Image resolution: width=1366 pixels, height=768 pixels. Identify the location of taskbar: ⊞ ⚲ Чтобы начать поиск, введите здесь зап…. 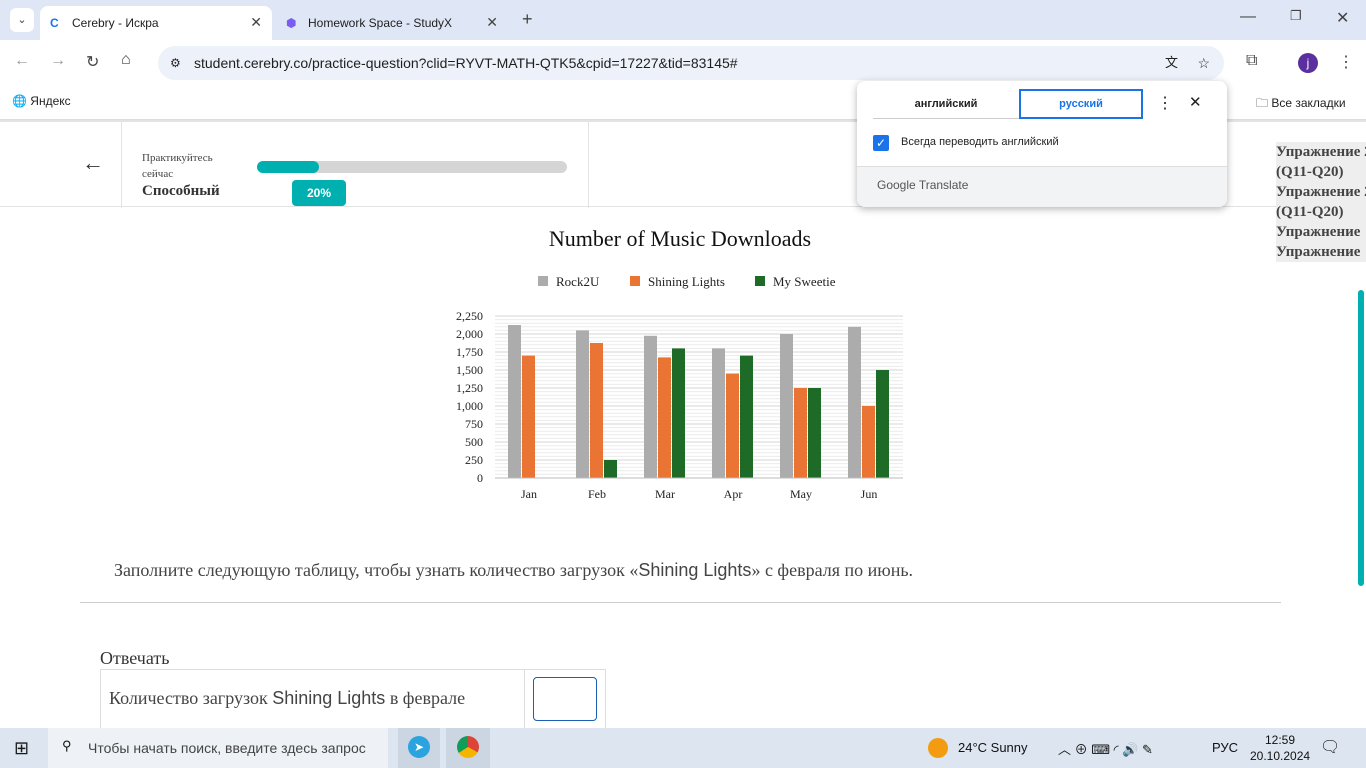
(683, 748).